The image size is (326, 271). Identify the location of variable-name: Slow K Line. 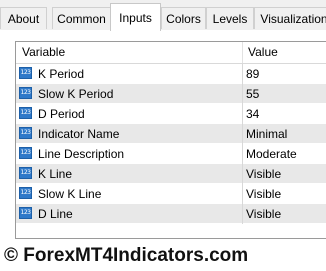
(70, 194).